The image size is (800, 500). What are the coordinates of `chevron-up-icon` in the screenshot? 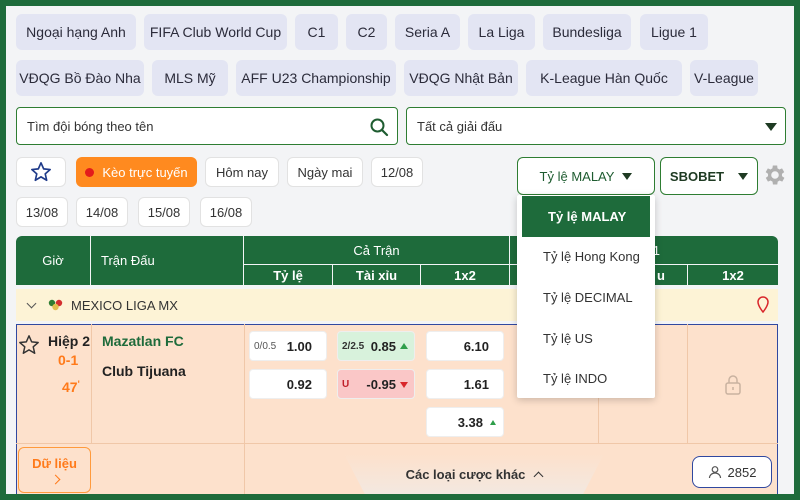 It's located at (538, 476).